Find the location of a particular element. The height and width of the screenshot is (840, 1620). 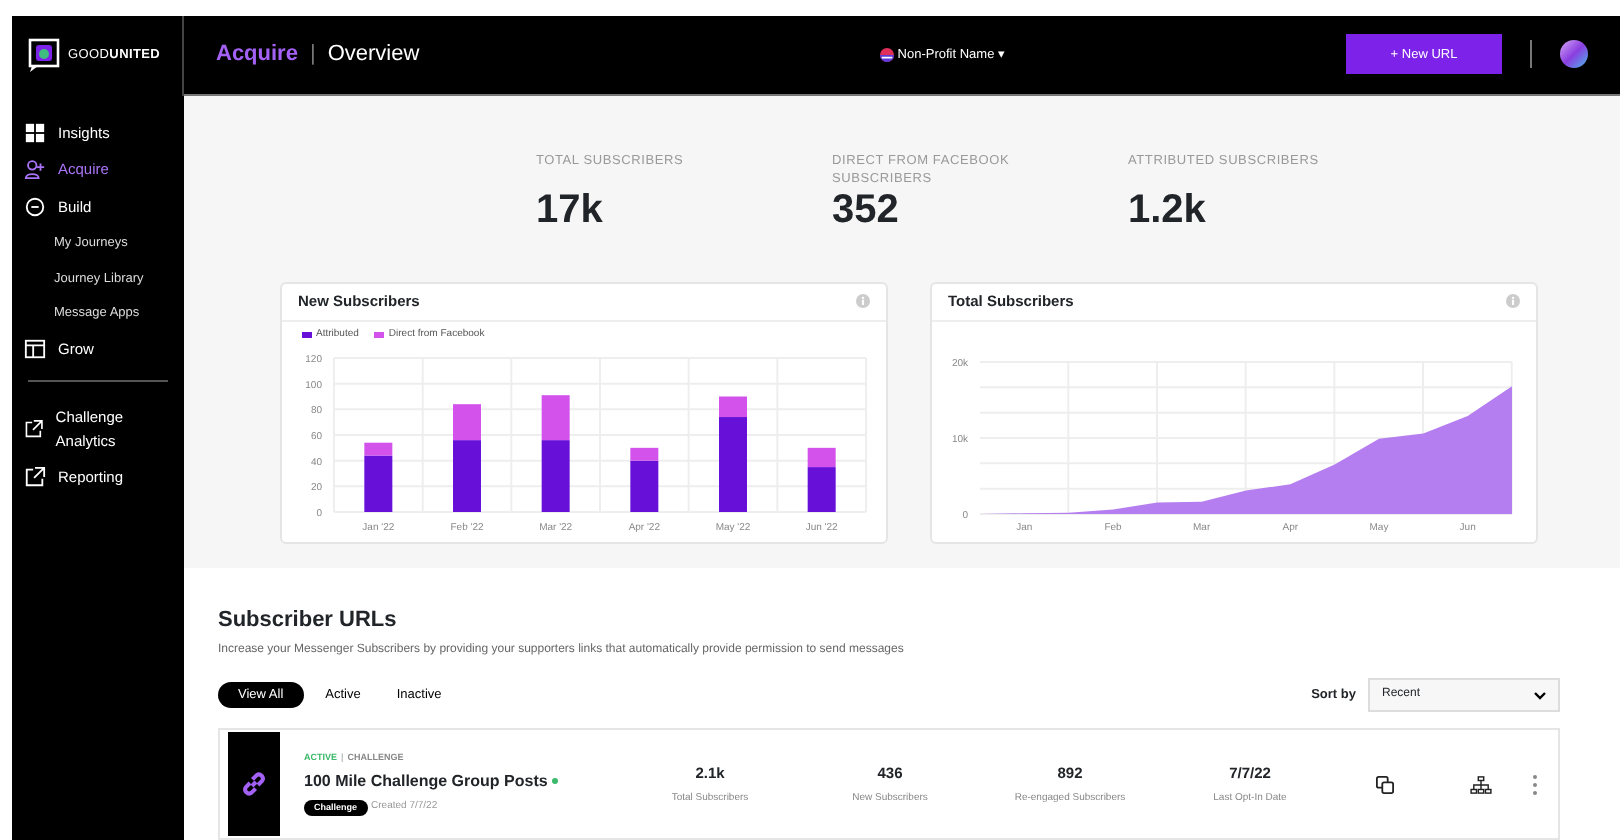

stat-value: 17k is located at coordinates (570, 209).